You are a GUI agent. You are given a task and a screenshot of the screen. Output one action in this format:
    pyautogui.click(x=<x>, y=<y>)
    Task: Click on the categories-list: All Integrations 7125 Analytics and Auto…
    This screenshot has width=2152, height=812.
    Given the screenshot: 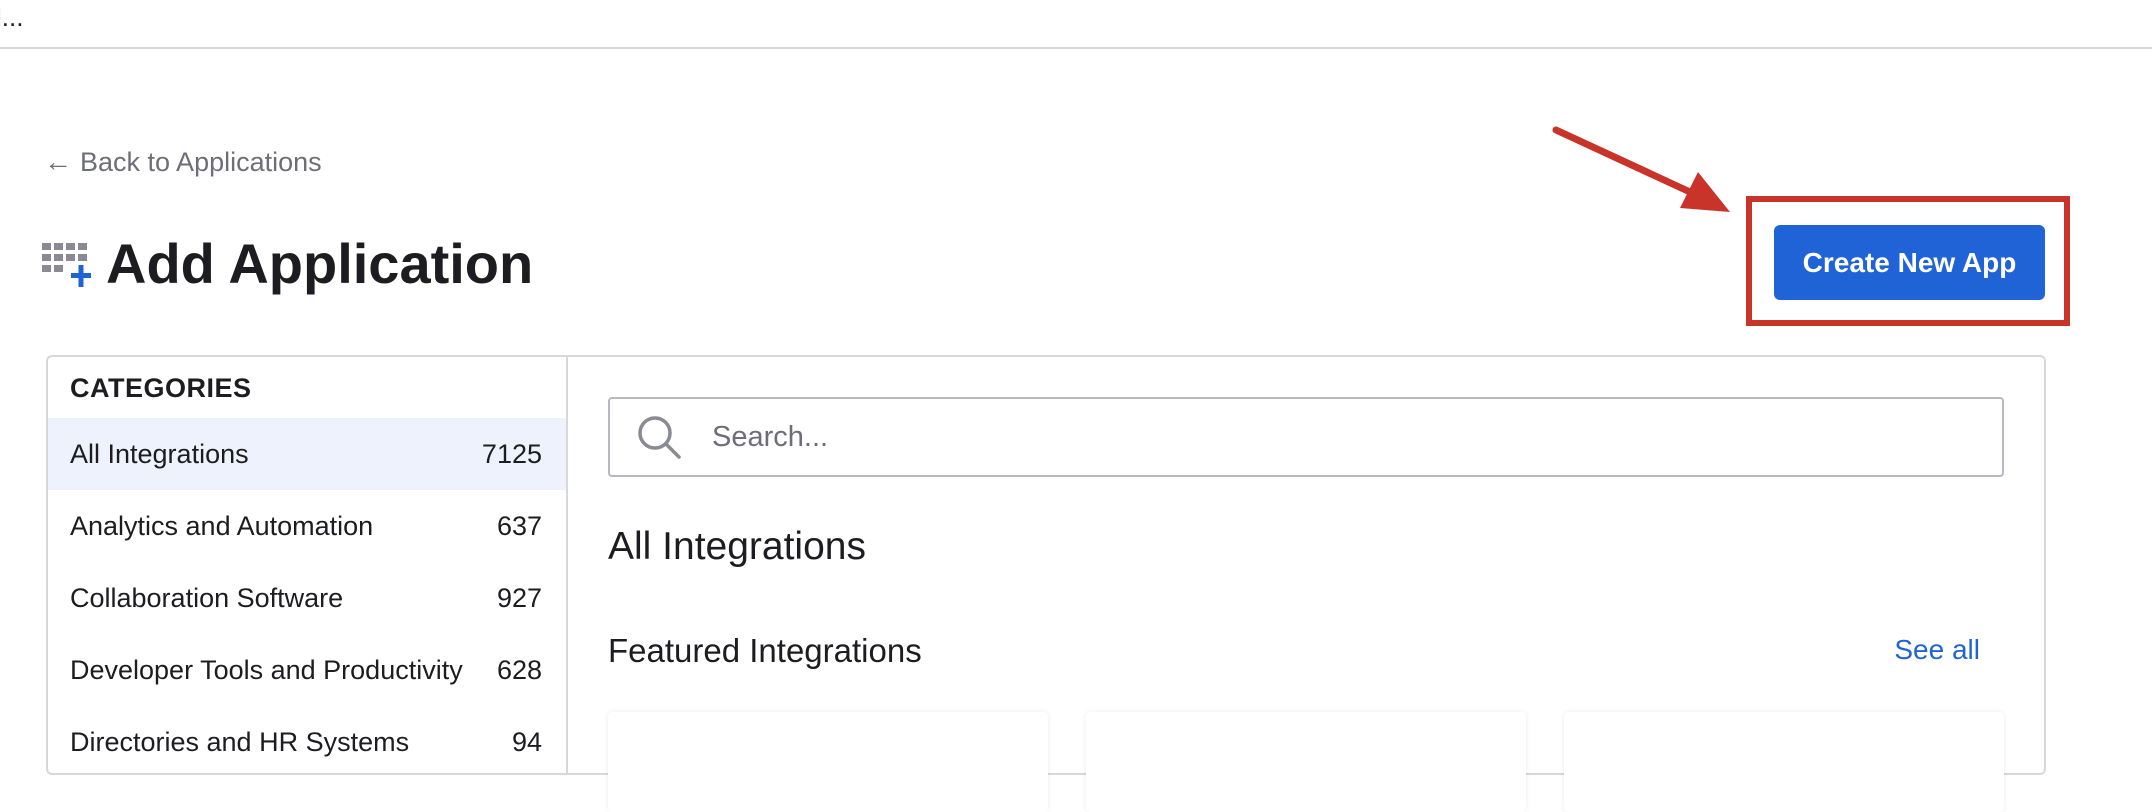 What is the action you would take?
    pyautogui.click(x=307, y=598)
    